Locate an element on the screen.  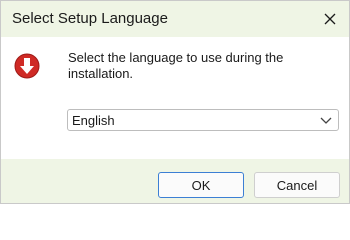
setup-installer-icon is located at coordinates (27, 66).